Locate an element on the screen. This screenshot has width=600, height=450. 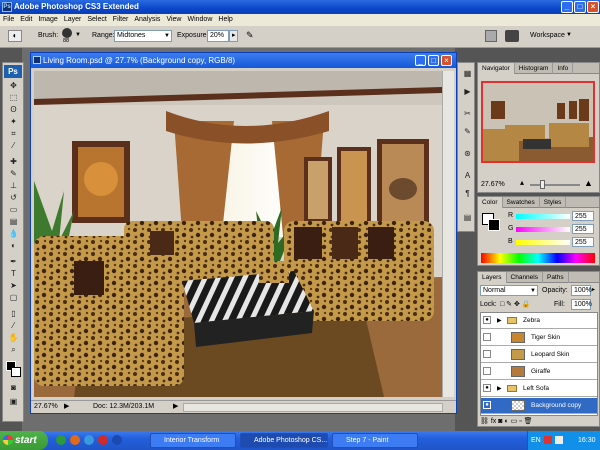
menu-layer: Layer is located at coordinates (73, 20).